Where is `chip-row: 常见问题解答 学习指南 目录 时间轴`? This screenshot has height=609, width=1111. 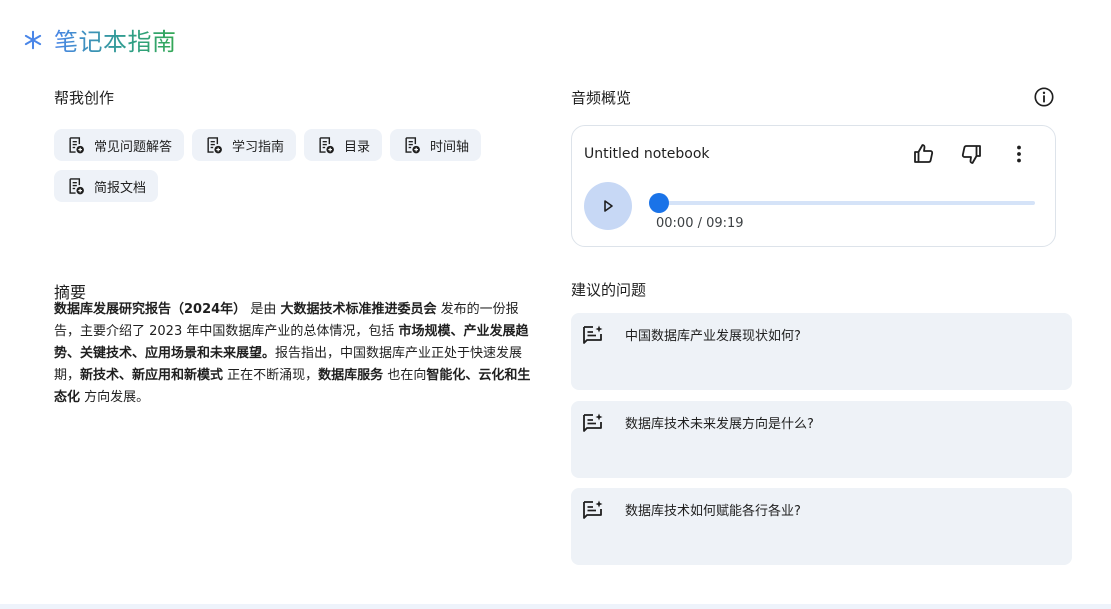 chip-row: 常见问题解答 学习指南 目录 时间轴 is located at coordinates (294, 145).